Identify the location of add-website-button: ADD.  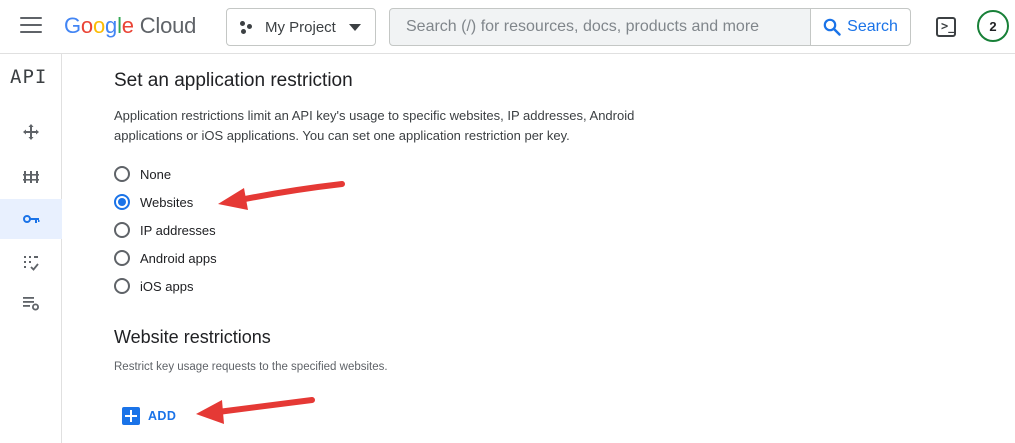
(149, 416).